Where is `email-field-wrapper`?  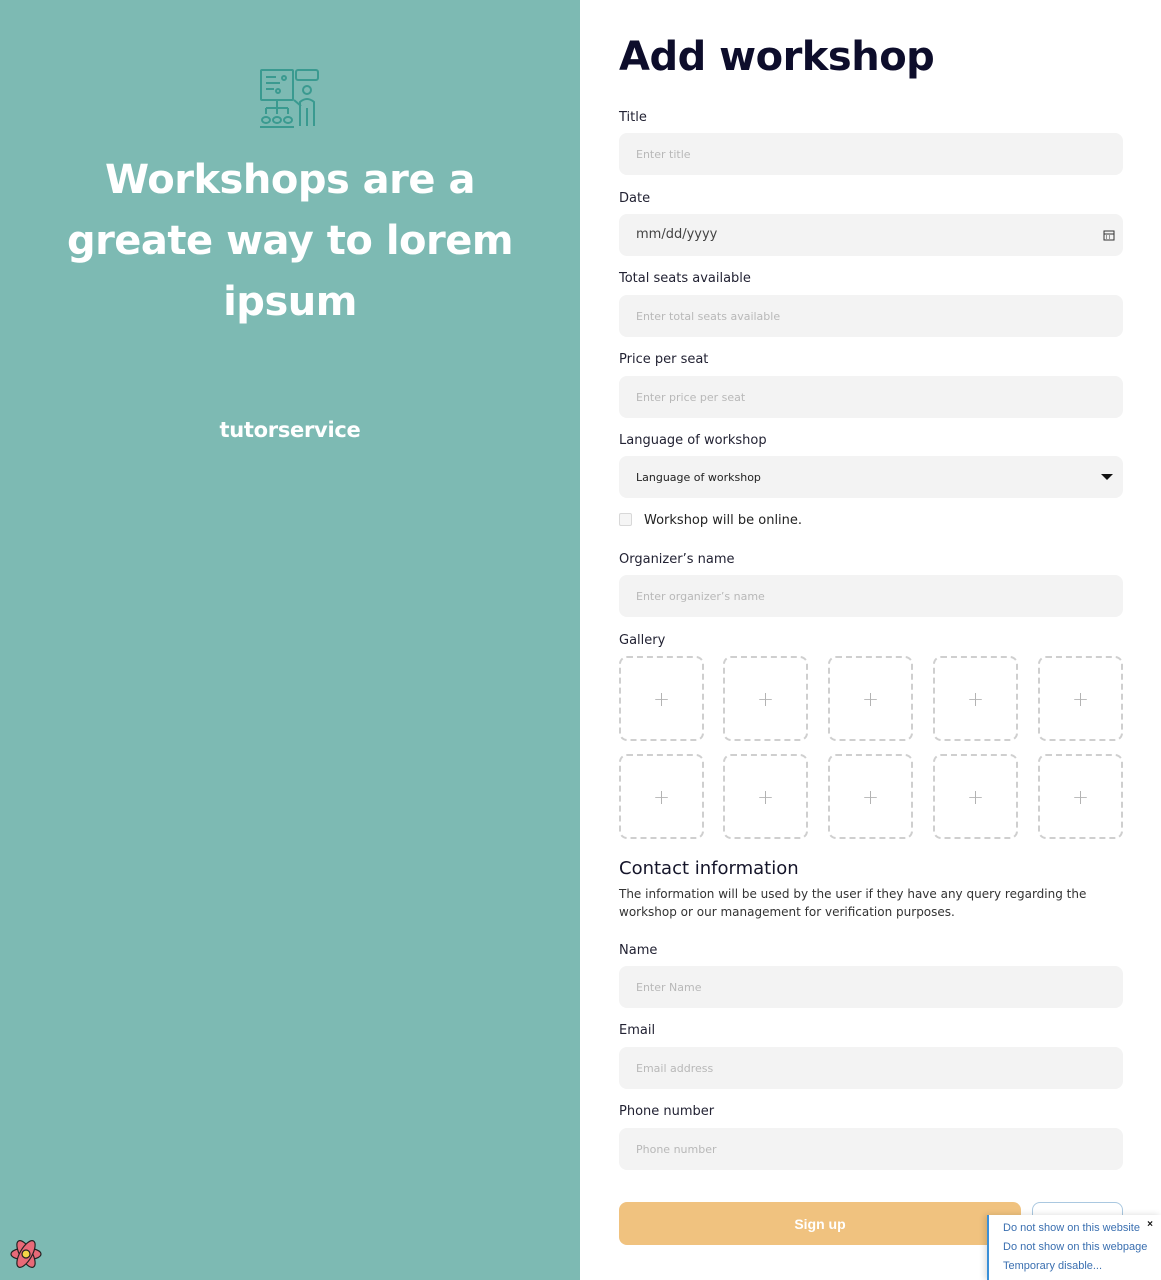 email-field-wrapper is located at coordinates (871, 1068).